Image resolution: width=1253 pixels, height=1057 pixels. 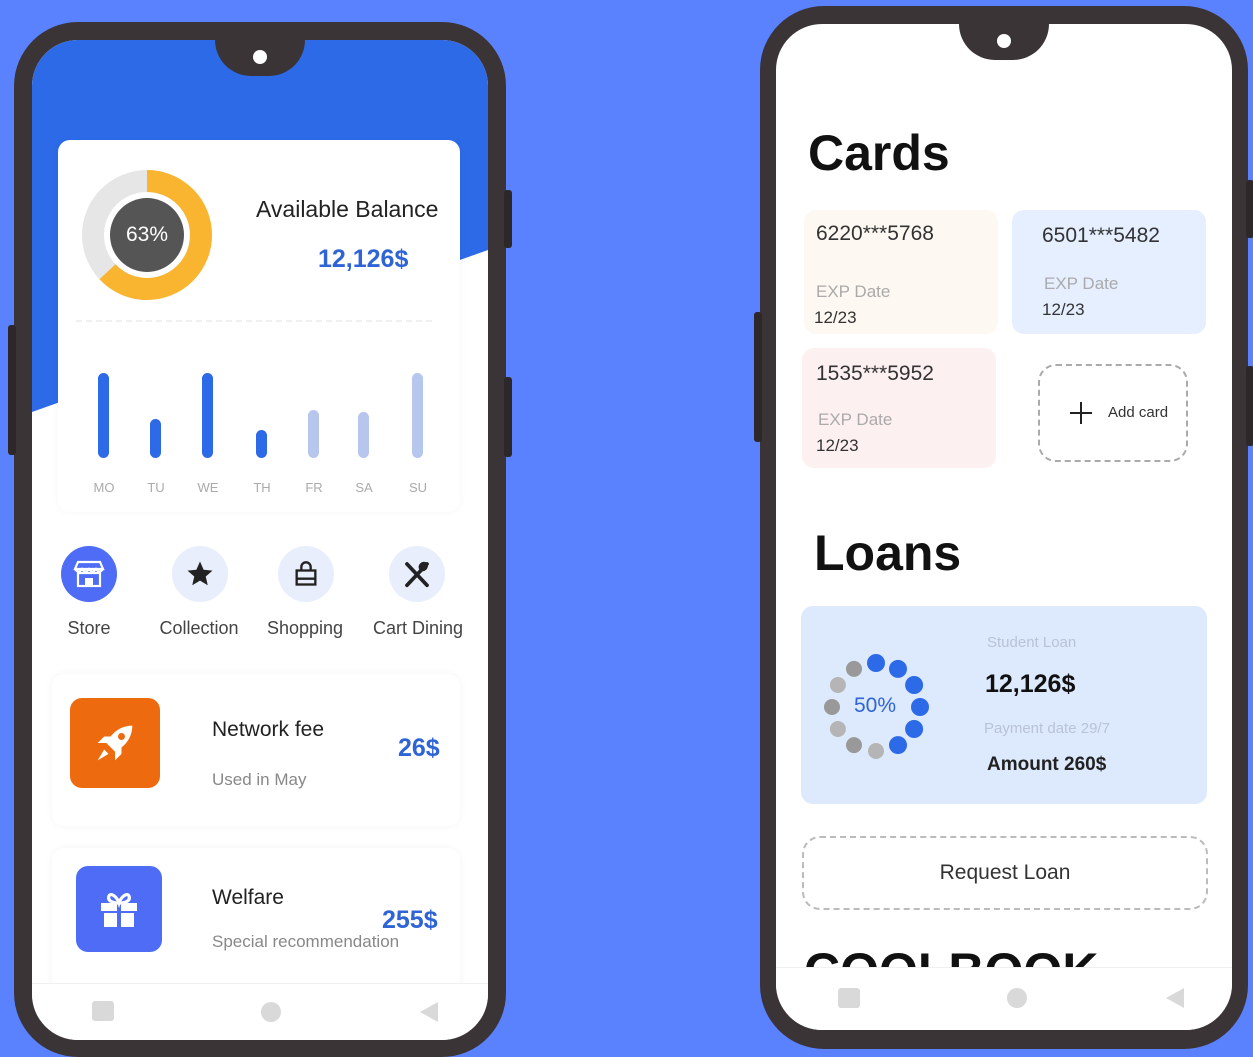 What do you see at coordinates (256, 924) in the screenshot?
I see `transaction-card-welfare: Welfare Special recommendation 255$` at bounding box center [256, 924].